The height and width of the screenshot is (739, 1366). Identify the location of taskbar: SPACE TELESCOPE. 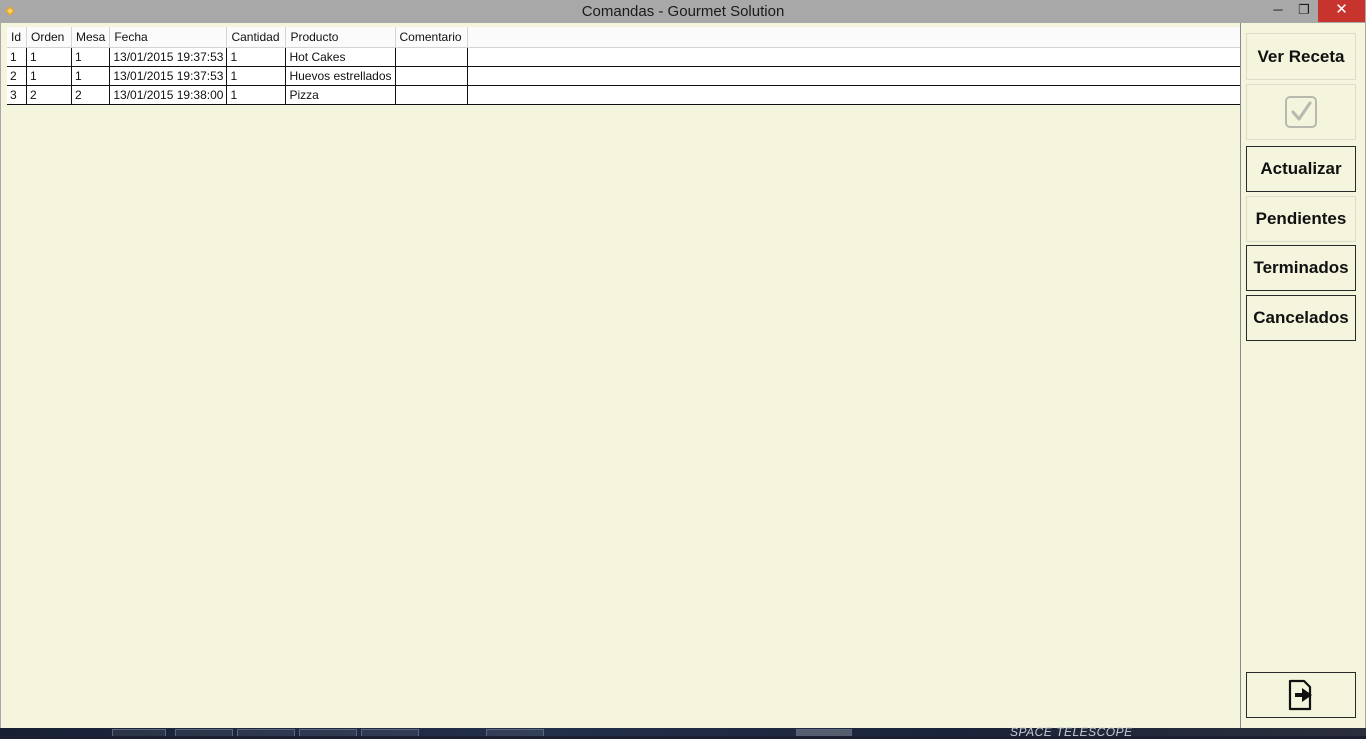
(683, 732).